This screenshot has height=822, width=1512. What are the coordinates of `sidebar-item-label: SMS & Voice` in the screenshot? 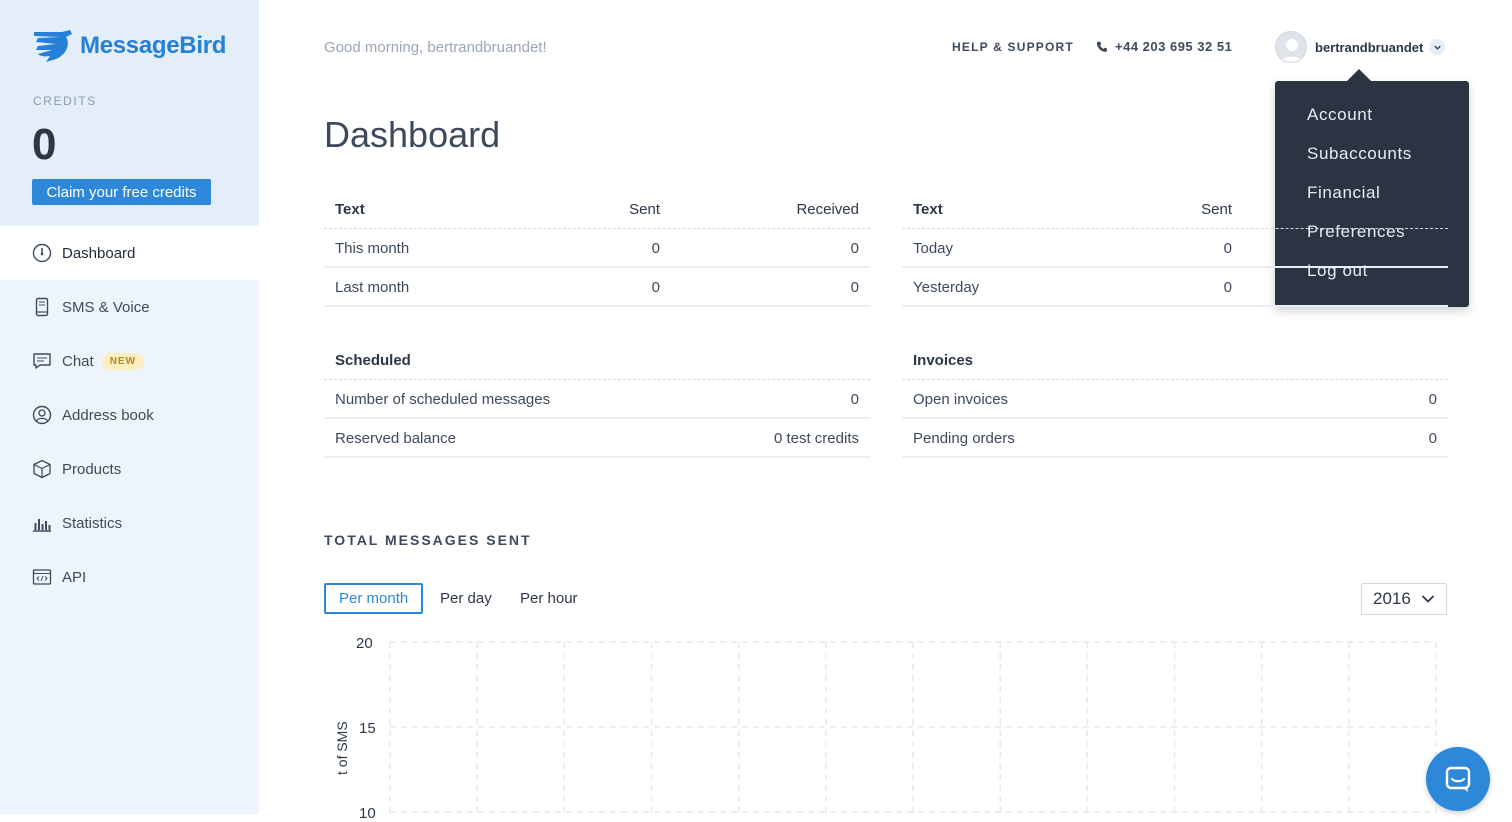 It's located at (106, 307).